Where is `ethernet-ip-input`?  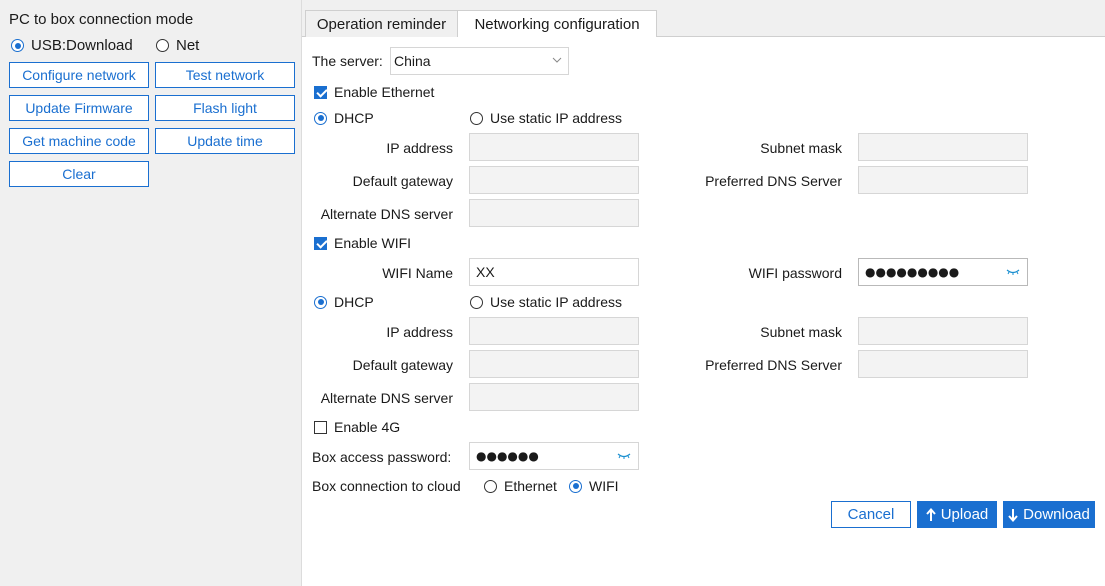 ethernet-ip-input is located at coordinates (554, 147).